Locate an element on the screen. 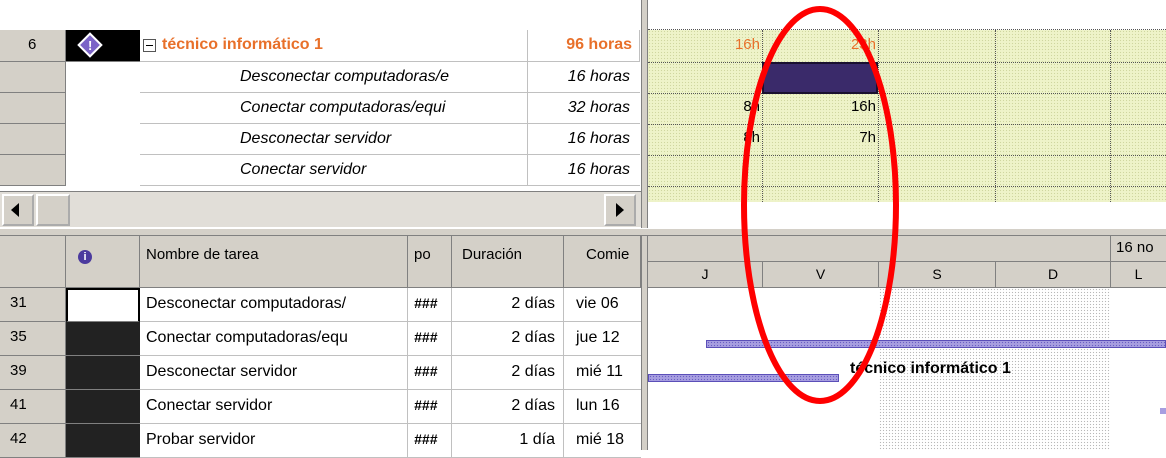 This screenshot has width=1166, height=458. annotation-ellipse is located at coordinates (820, 205).